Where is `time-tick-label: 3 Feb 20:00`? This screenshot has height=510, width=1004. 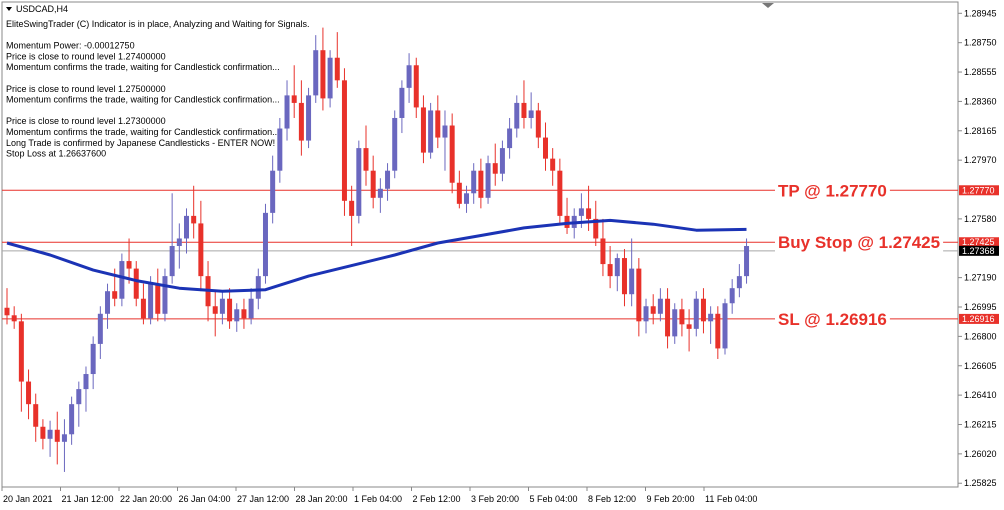
time-tick-label: 3 Feb 20:00 is located at coordinates (495, 499).